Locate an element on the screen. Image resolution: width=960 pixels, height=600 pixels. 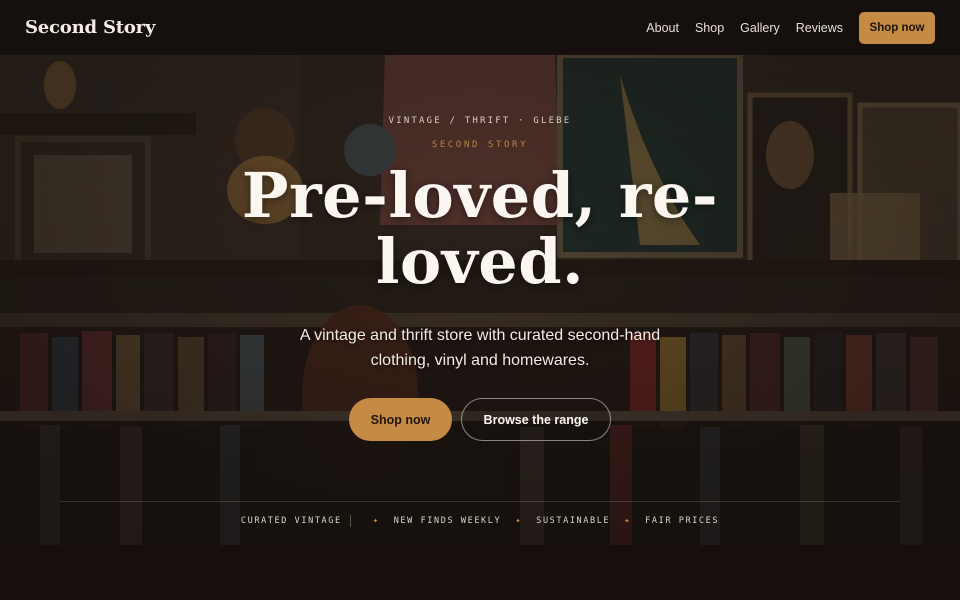
feature-sustainable: SUSTAINABLE is located at coordinates (573, 521).